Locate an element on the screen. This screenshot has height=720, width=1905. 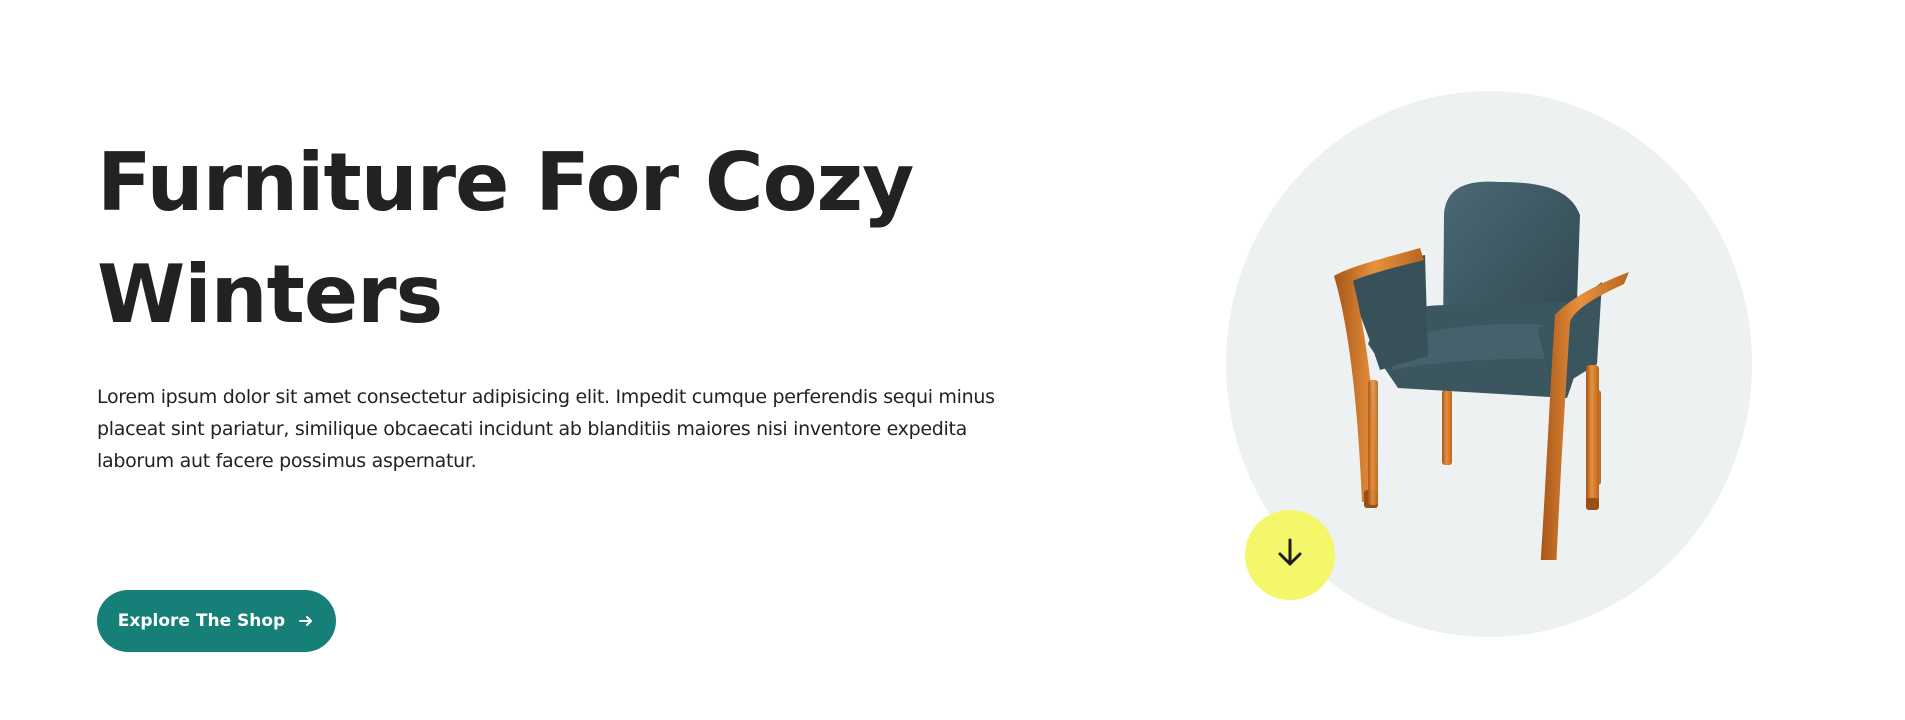
arrow-down-icon is located at coordinates (1290, 555).